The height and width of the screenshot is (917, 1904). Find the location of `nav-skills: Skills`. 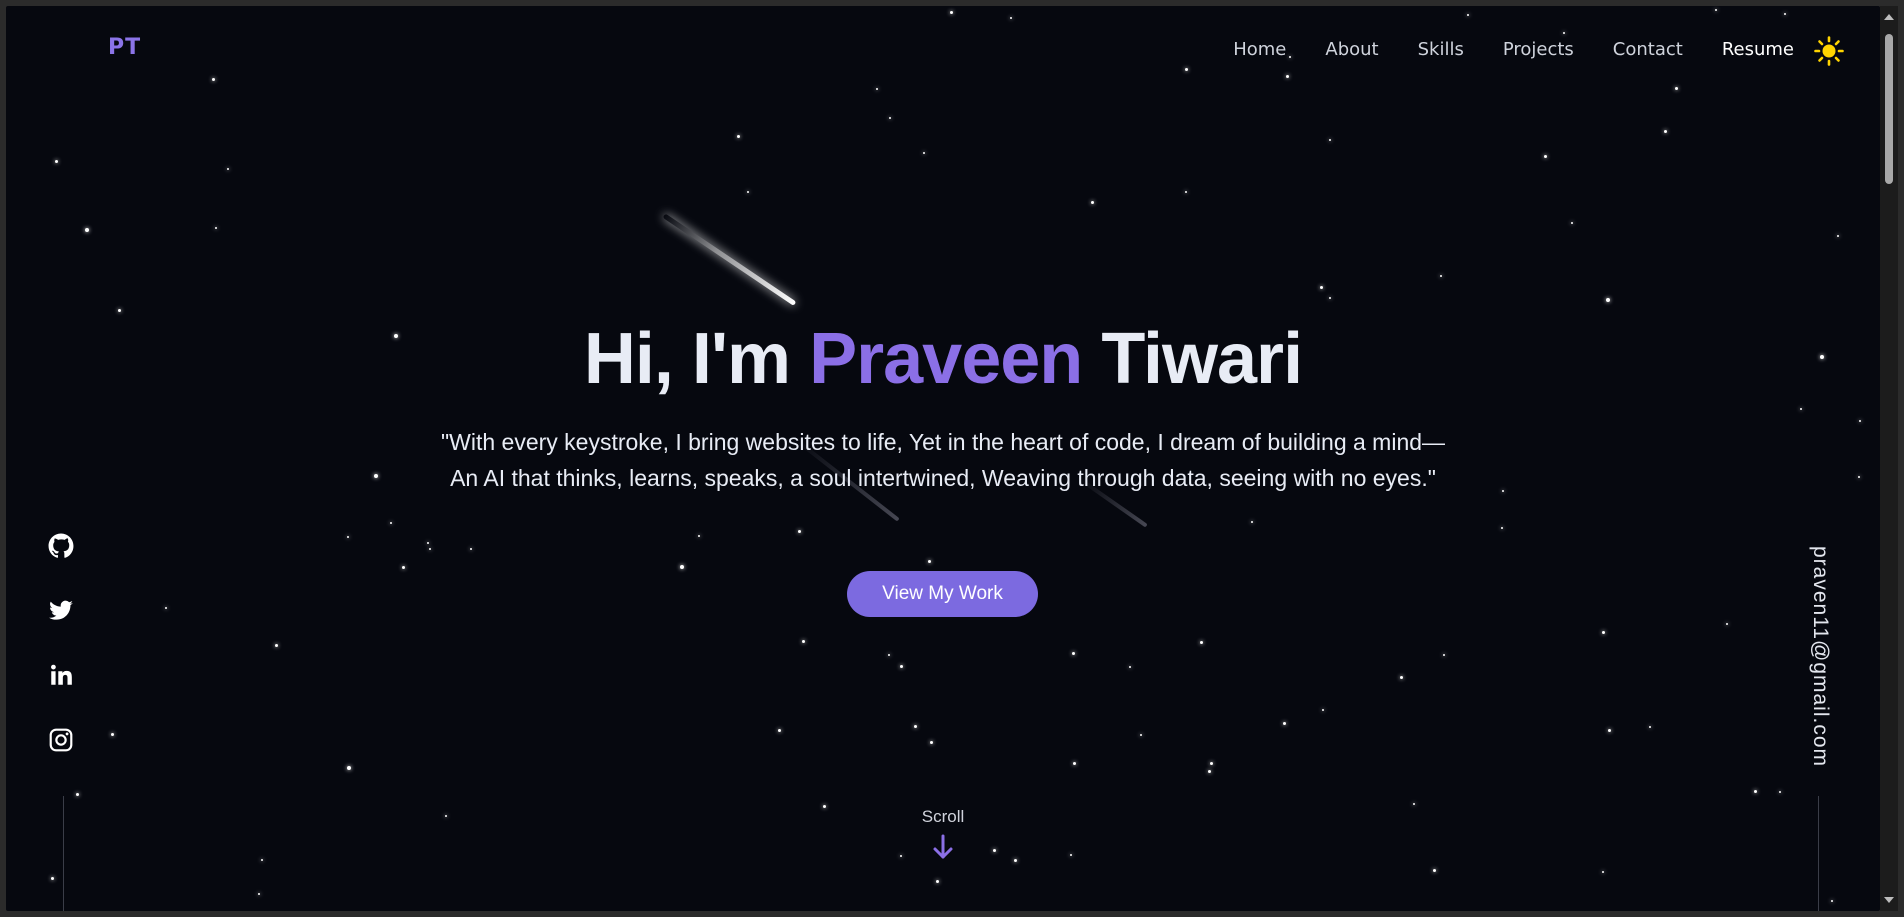

nav-skills: Skills is located at coordinates (1441, 49).